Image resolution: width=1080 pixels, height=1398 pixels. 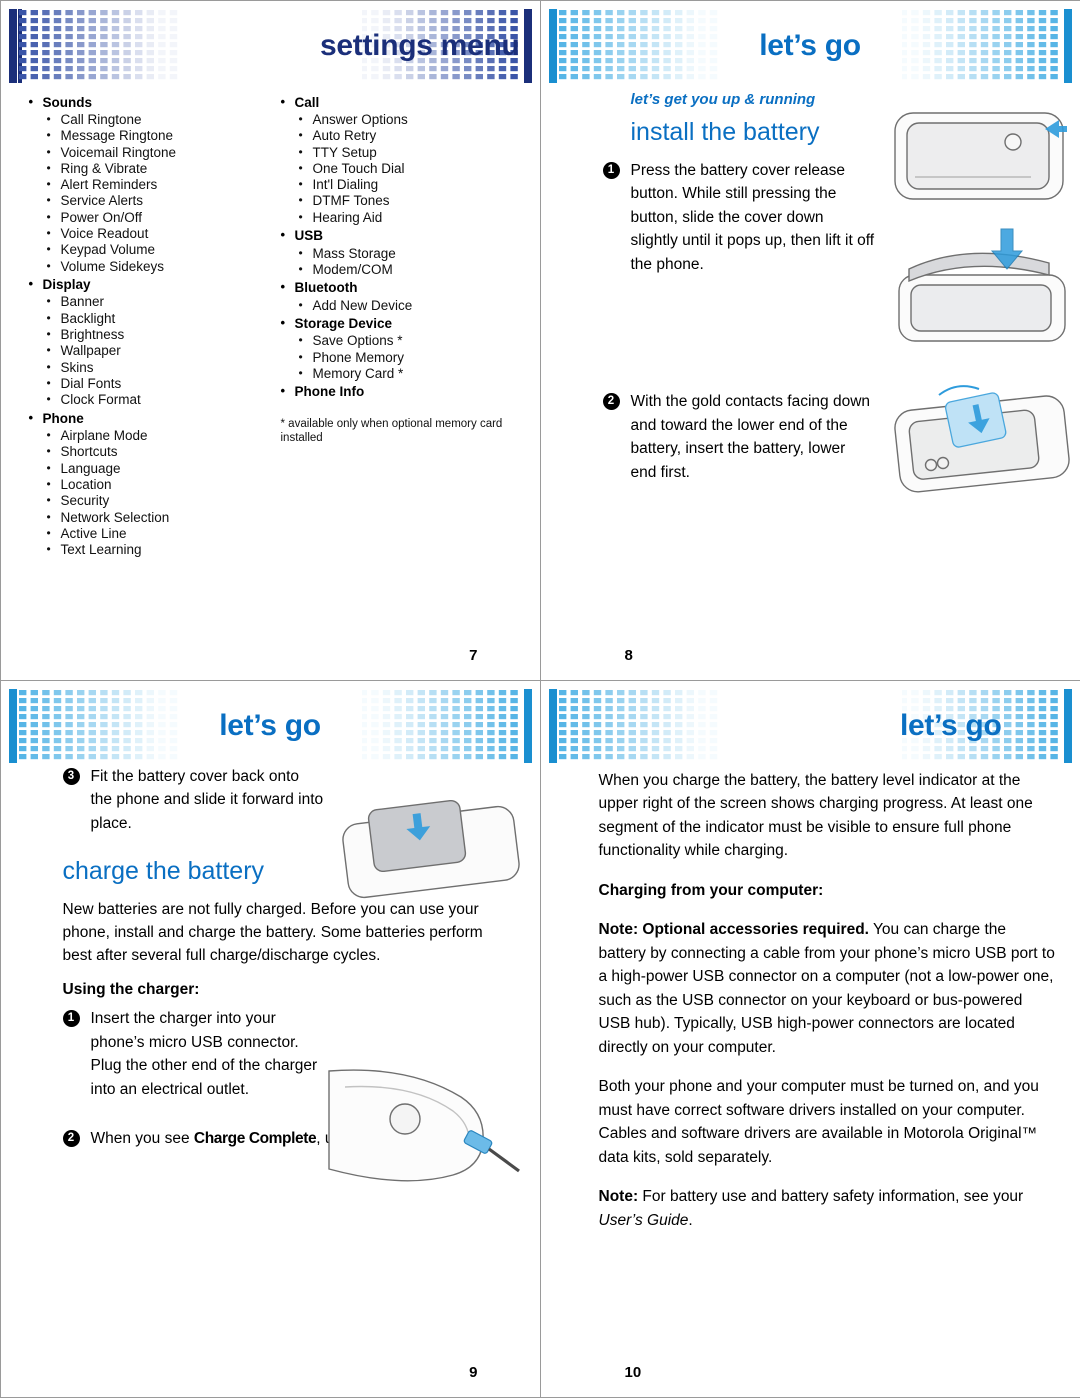 I want to click on phone-illustration-refit-cover, so click(x=431, y=844).